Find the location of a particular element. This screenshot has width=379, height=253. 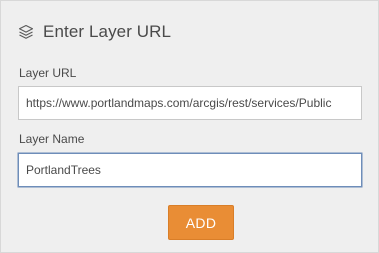

layer-name-label: Layer Name is located at coordinates (52, 139).